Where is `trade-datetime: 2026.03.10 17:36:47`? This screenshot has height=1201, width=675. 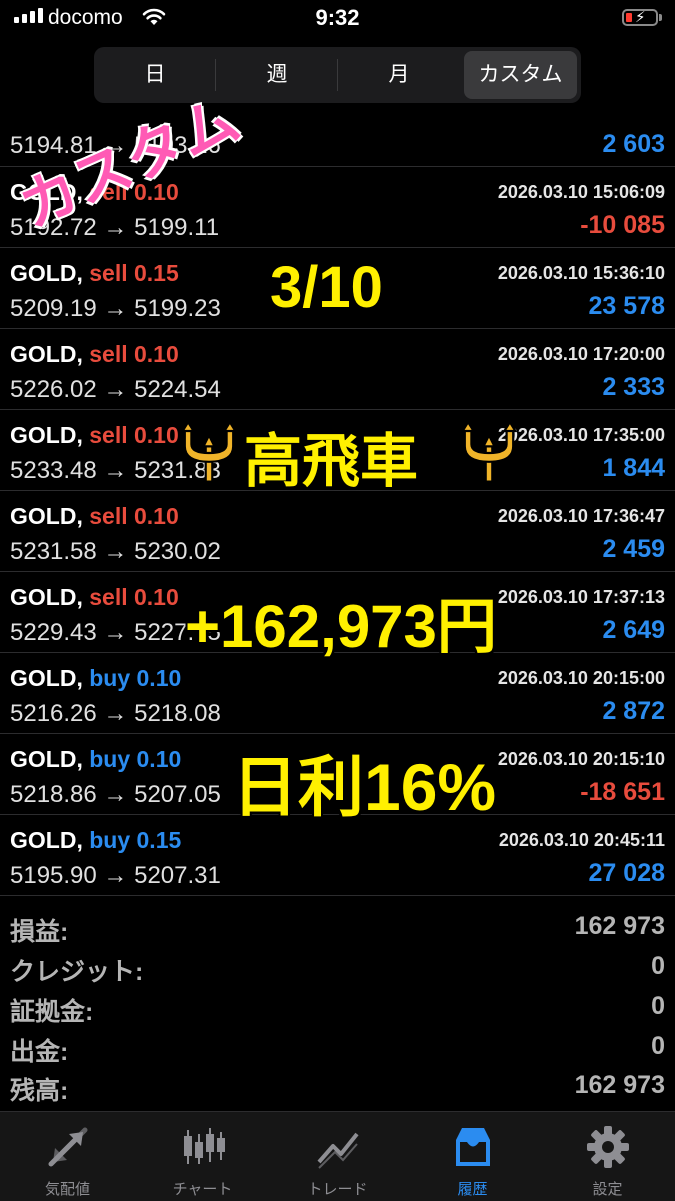
trade-datetime: 2026.03.10 17:36:47 is located at coordinates (581, 516).